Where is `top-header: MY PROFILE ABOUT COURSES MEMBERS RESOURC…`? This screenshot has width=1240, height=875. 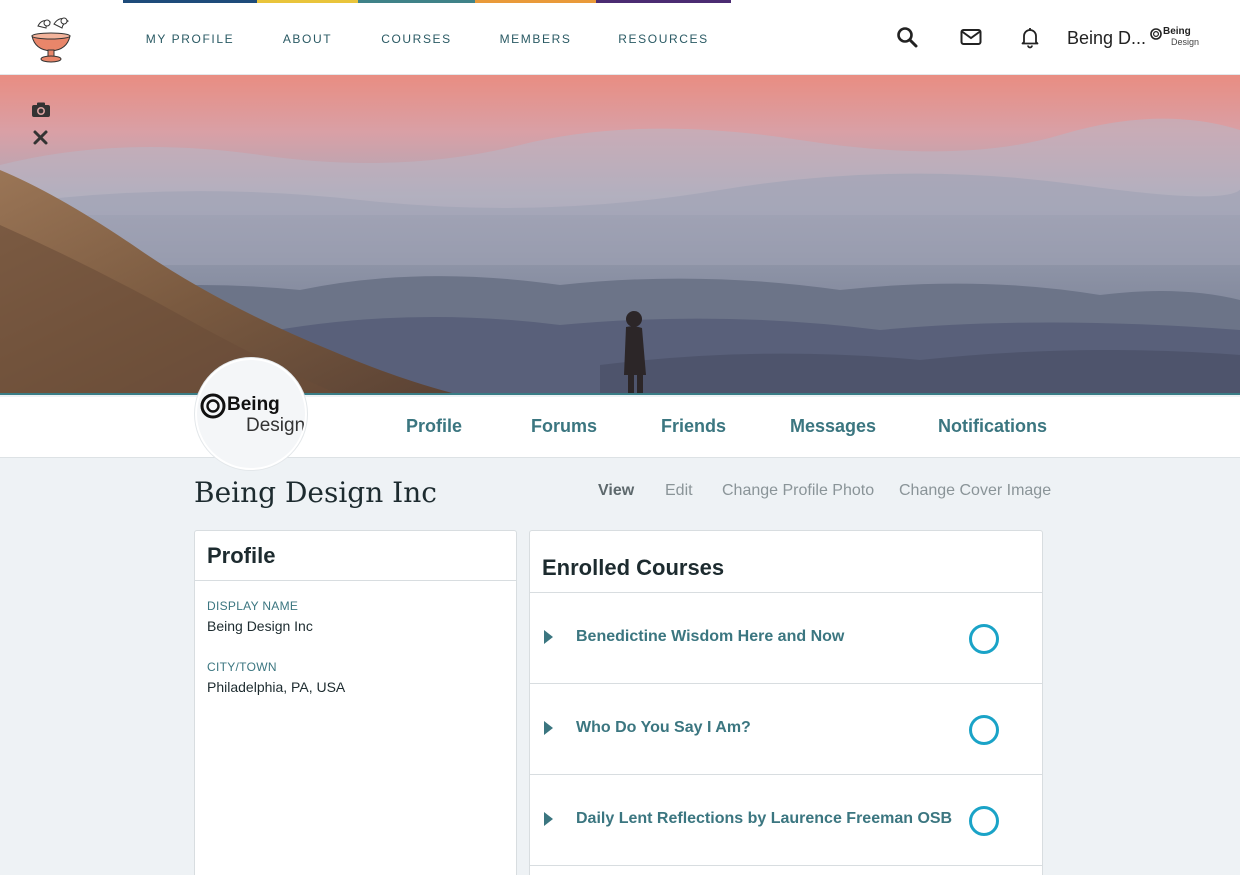 top-header: MY PROFILE ABOUT COURSES MEMBERS RESOURC… is located at coordinates (620, 37).